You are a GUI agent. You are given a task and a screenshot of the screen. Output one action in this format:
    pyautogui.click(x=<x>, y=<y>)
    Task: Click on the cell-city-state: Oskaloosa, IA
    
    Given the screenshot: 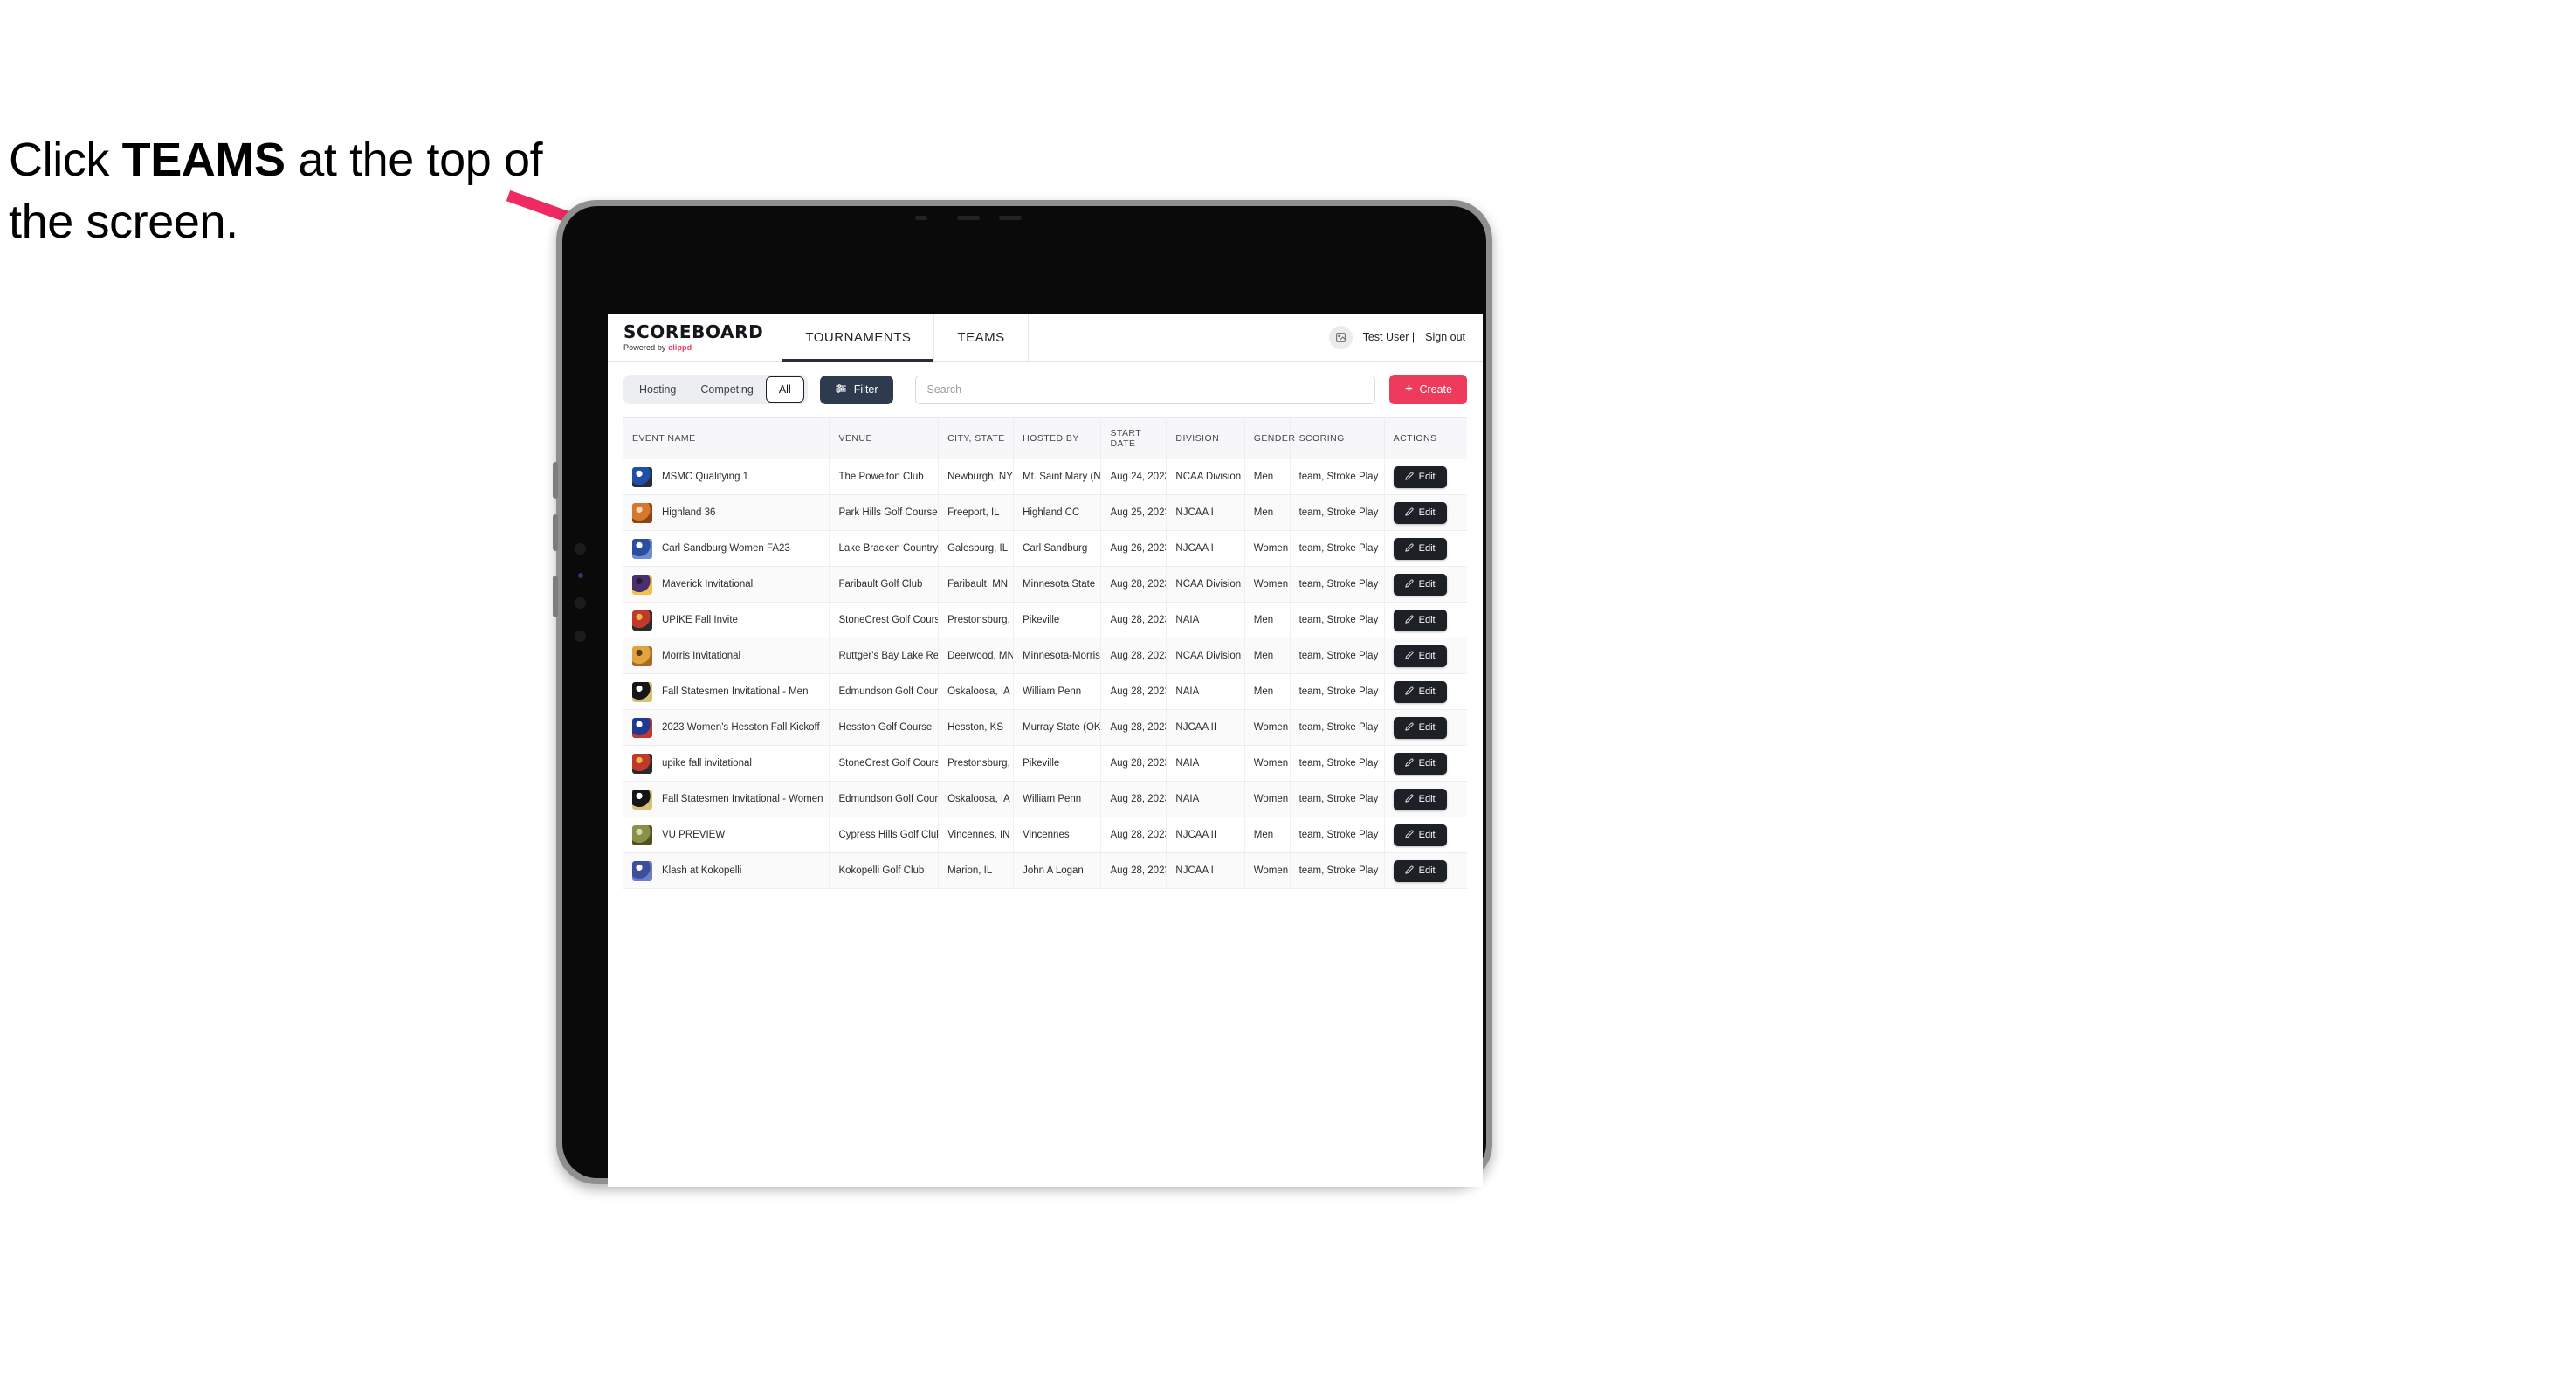 What is the action you would take?
    pyautogui.click(x=976, y=691)
    